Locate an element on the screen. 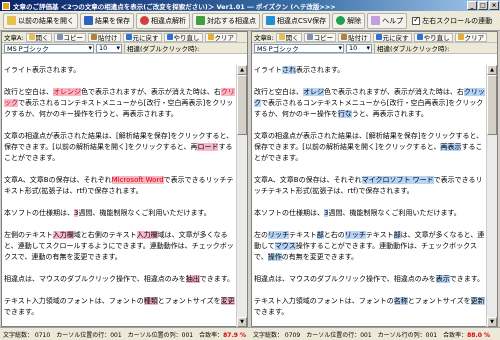 The width and height of the screenshot is (500, 340). text-run: 表示されます。 is located at coordinates (320, 70).